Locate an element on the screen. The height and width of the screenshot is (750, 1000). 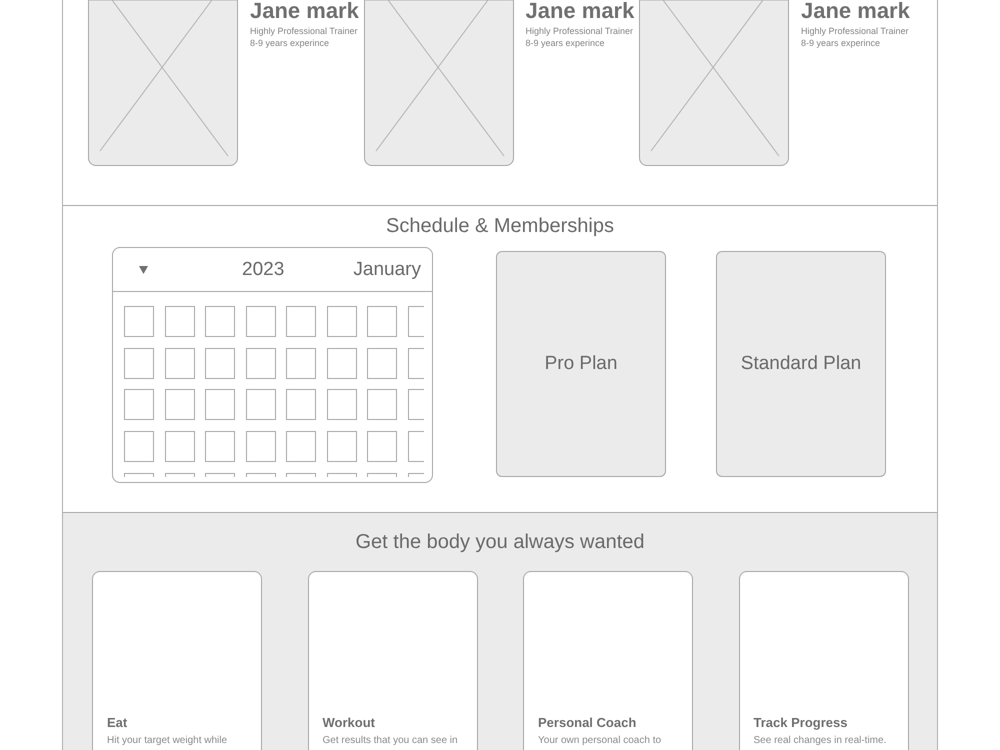
plan-card: Standard Plan is located at coordinates (801, 364).